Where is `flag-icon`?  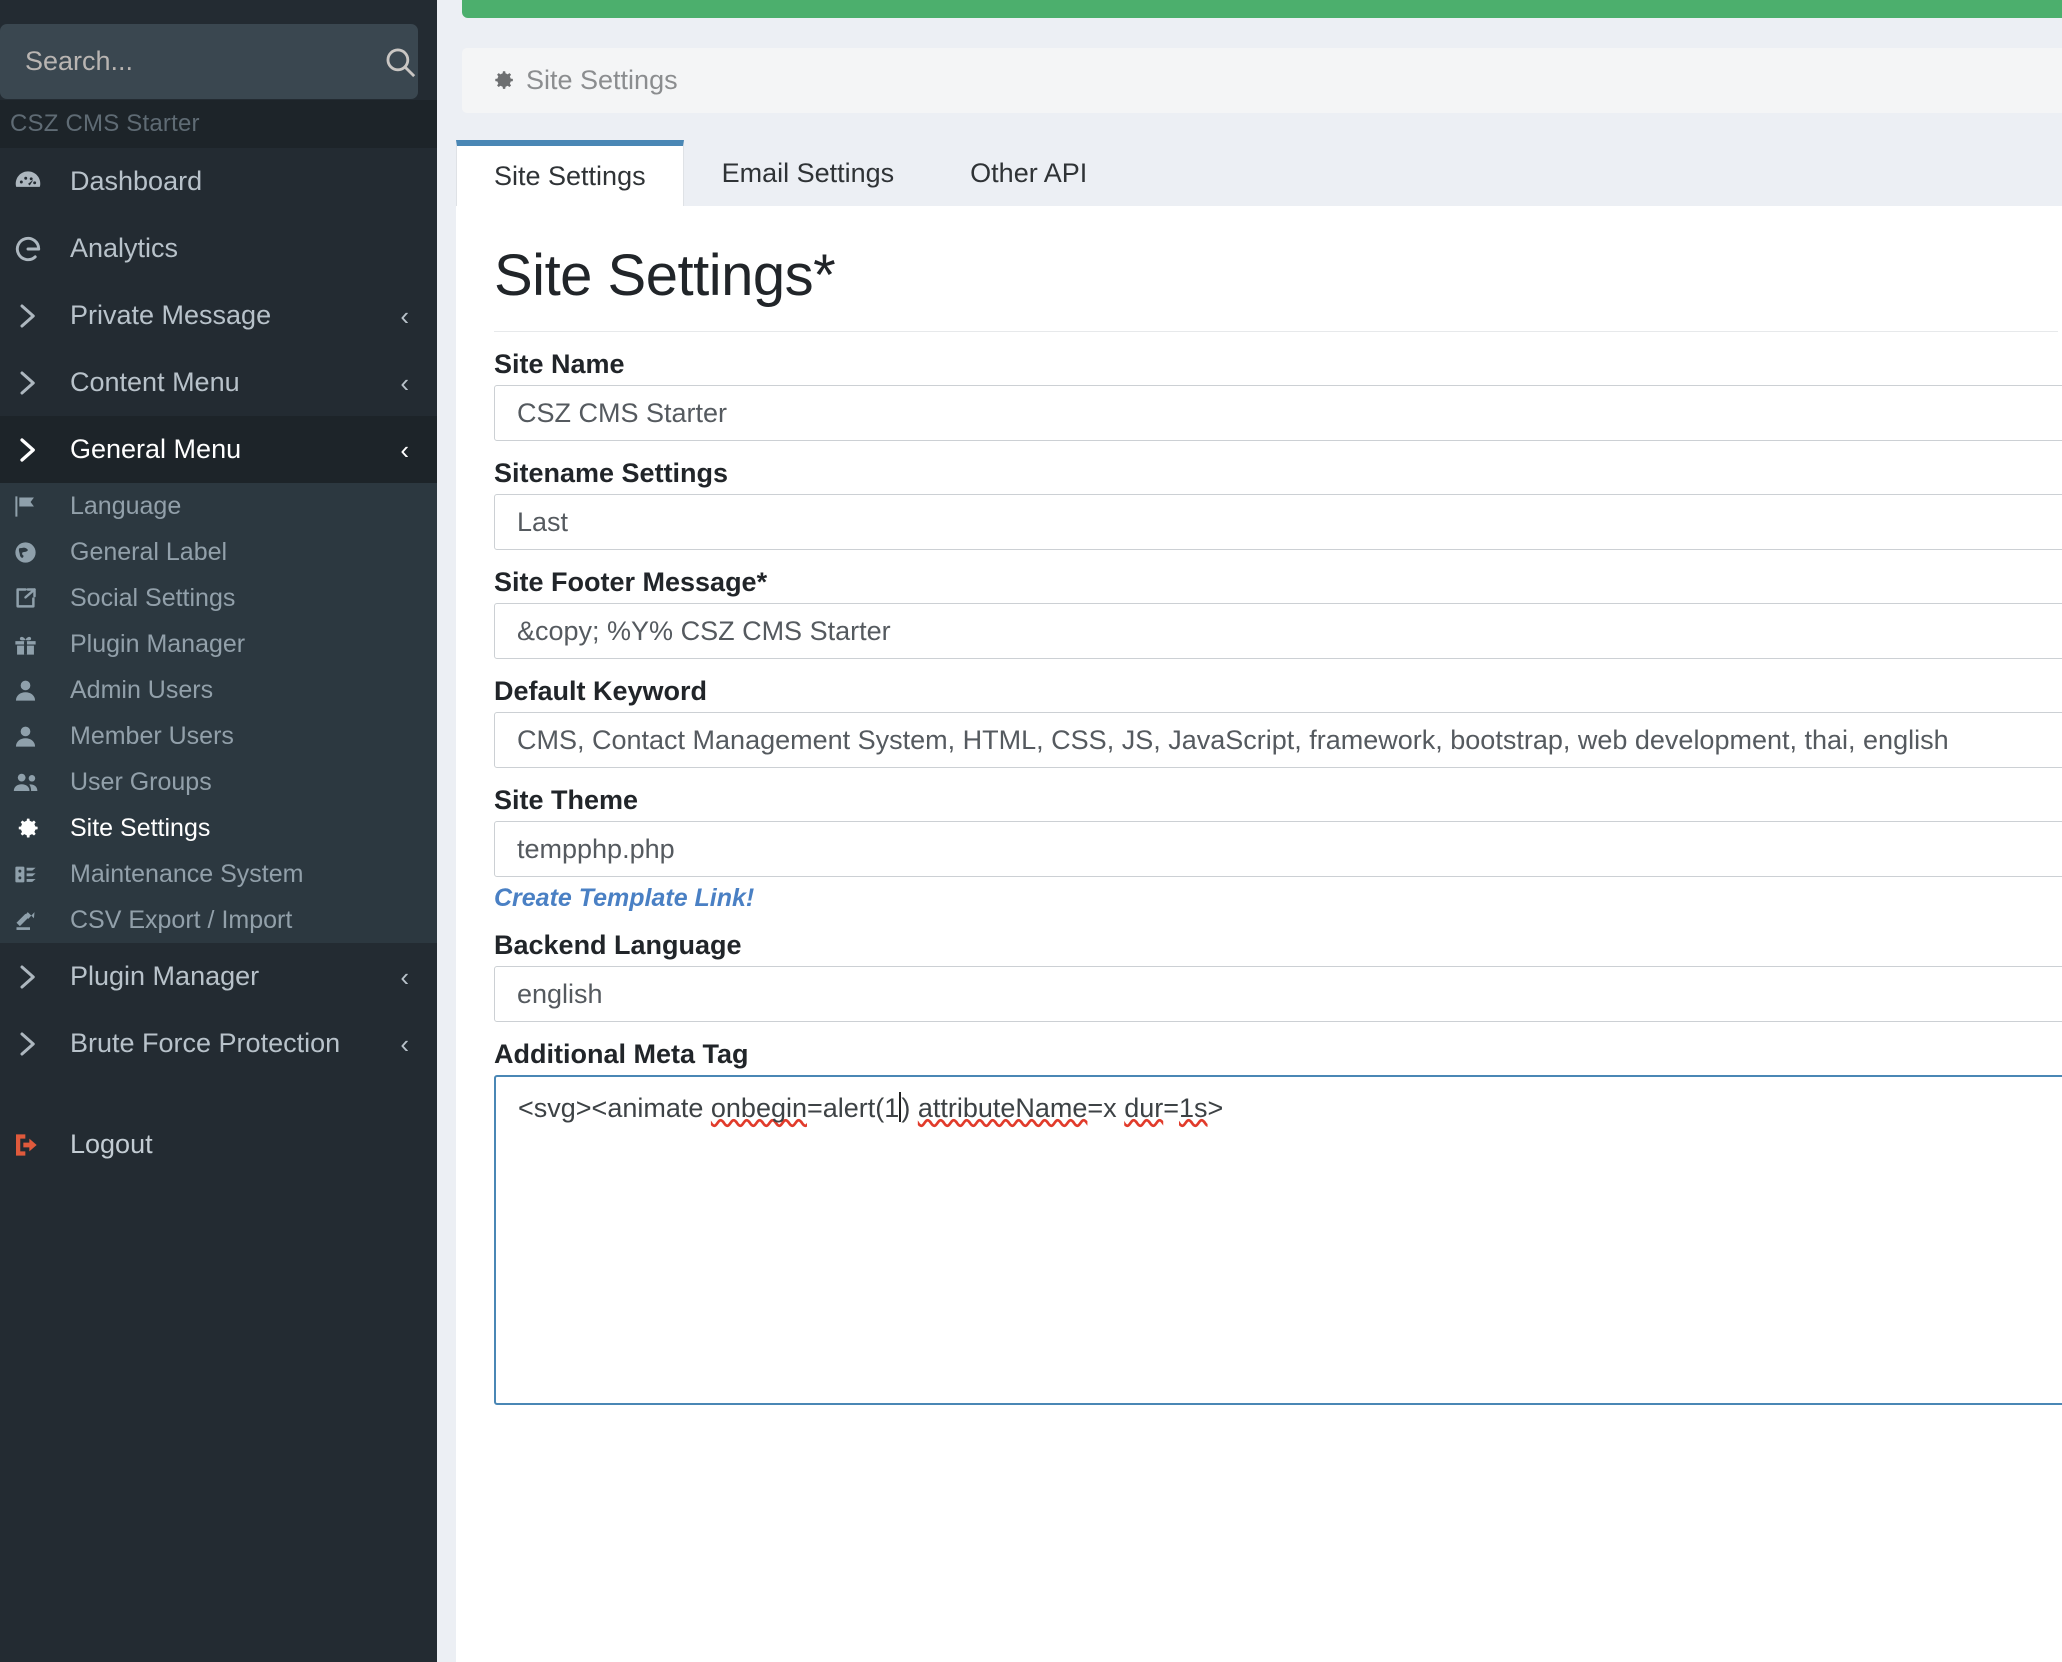 flag-icon is located at coordinates (37, 506).